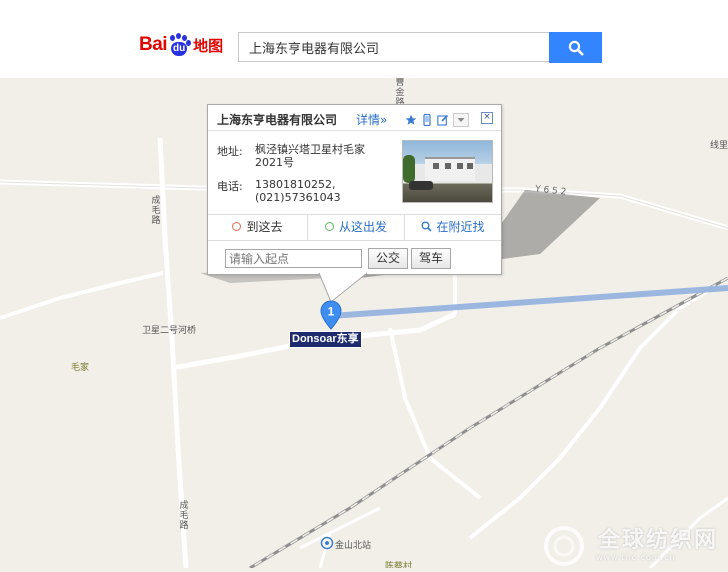  I want to click on map-label-bridge: 卫星二号河桥, so click(169, 331).